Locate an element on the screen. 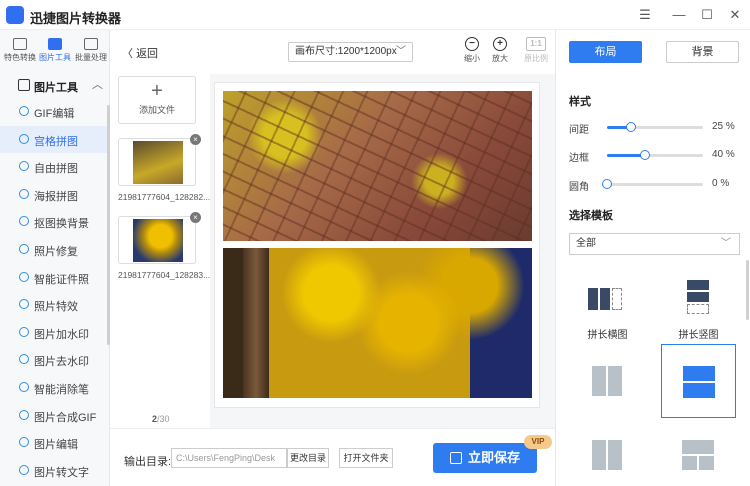  canvas-size-select: 画布尺寸:1200*1200px ﹀ is located at coordinates (350, 52).